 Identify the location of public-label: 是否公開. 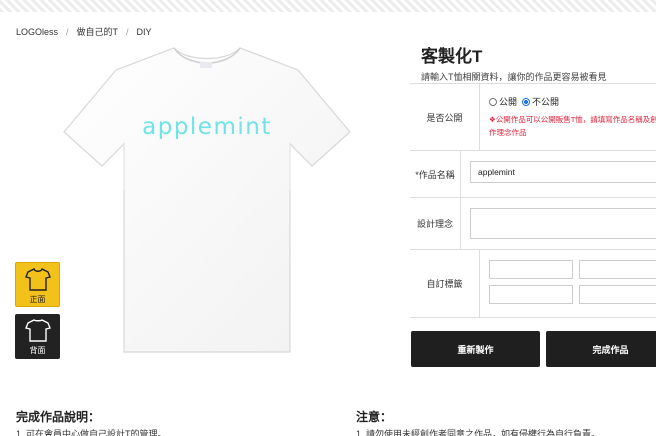
(445, 117).